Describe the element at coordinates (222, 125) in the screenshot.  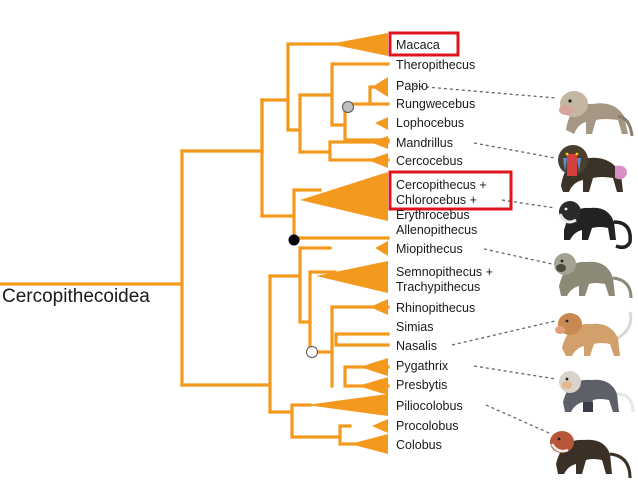
I see `cercopithecinae-branch` at that location.